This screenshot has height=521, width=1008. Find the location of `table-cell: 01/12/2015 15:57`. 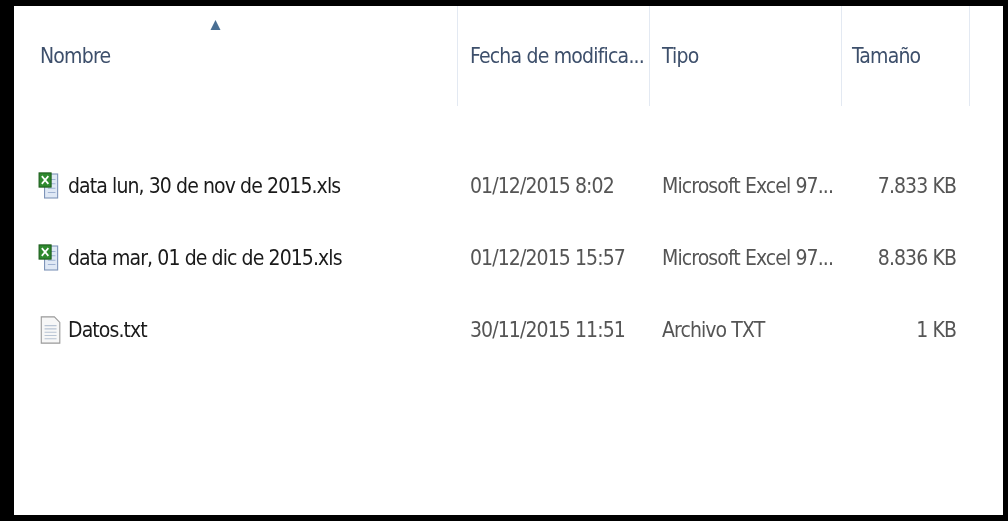

table-cell: 01/12/2015 15:57 is located at coordinates (547, 258).